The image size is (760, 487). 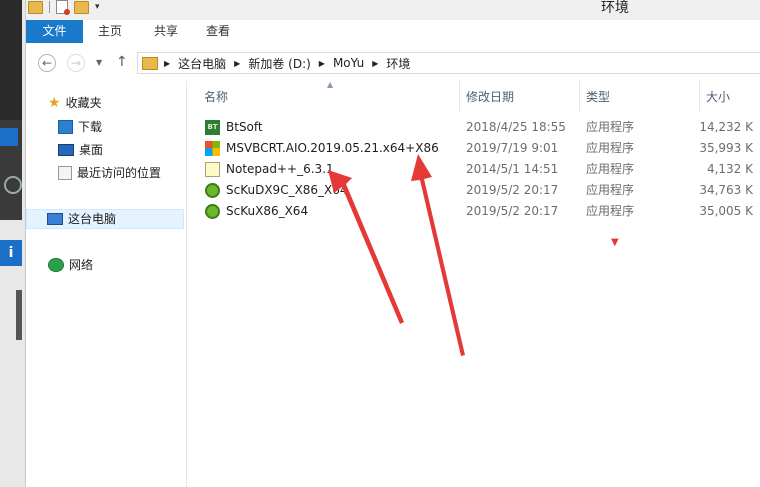 I want to click on tab-share: 共享, so click(x=166, y=31).